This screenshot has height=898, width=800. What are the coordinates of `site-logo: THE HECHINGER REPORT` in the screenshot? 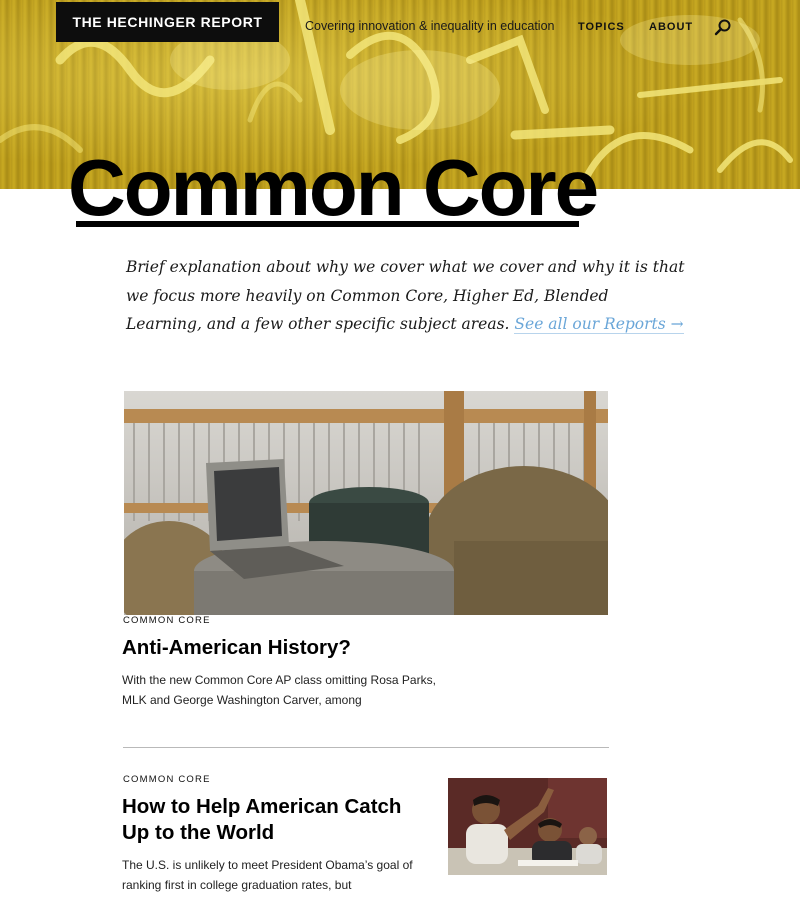 It's located at (167, 22).